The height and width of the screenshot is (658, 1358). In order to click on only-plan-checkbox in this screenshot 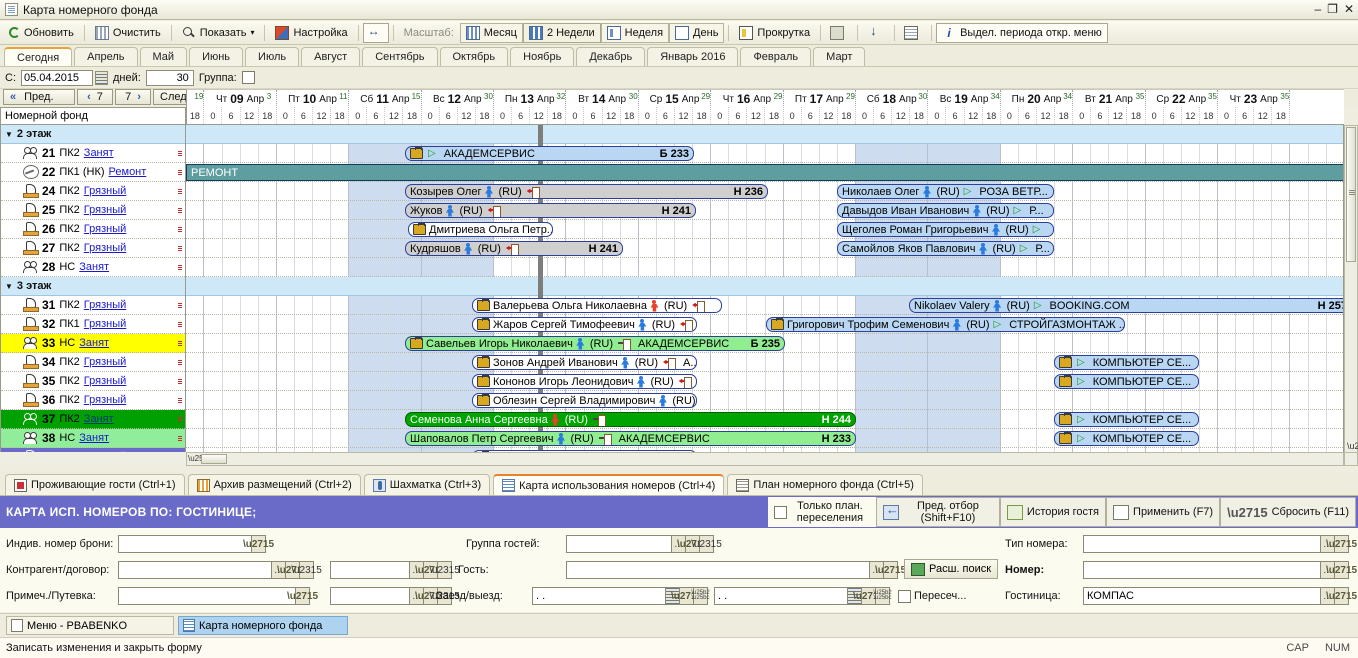, I will do `click(780, 512)`.